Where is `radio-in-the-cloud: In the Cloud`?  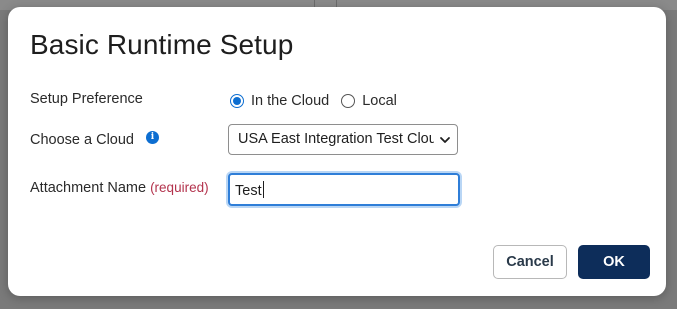 radio-in-the-cloud: In the Cloud is located at coordinates (279, 101).